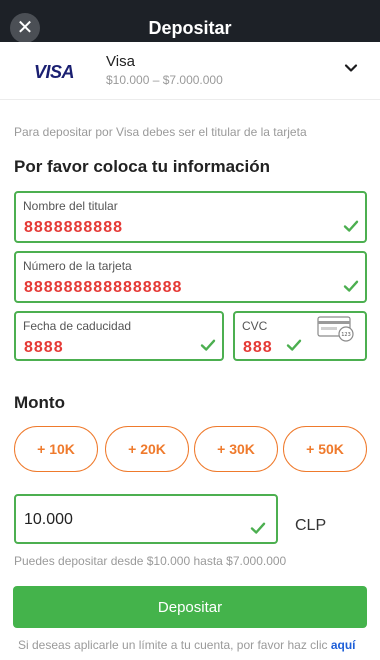 The image size is (380, 660). What do you see at coordinates (56, 449) in the screenshot?
I see `amount-chip-10k: + 10K` at bounding box center [56, 449].